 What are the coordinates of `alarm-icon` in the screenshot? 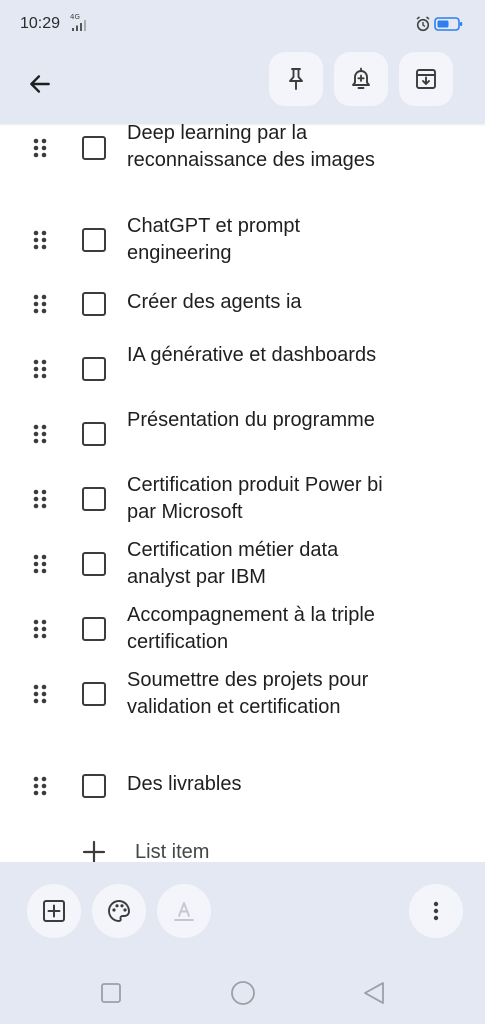 It's located at (423, 24).